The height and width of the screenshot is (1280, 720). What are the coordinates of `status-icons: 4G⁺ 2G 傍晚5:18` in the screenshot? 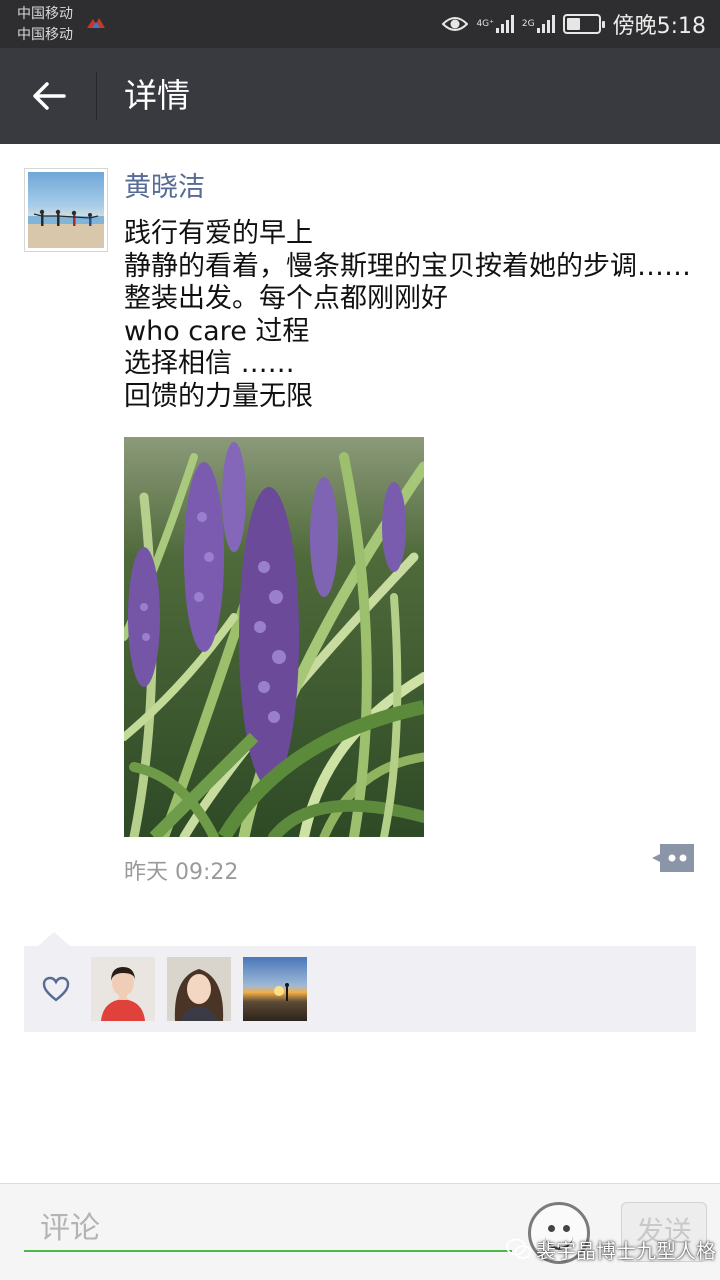 It's located at (574, 24).